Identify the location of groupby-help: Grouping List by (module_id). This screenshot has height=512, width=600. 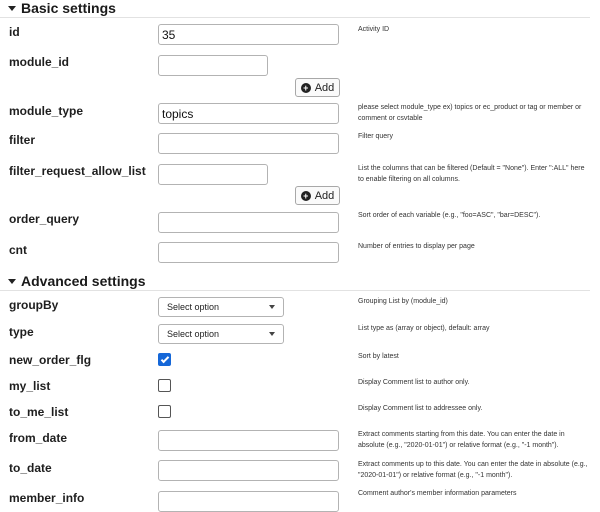
(403, 301).